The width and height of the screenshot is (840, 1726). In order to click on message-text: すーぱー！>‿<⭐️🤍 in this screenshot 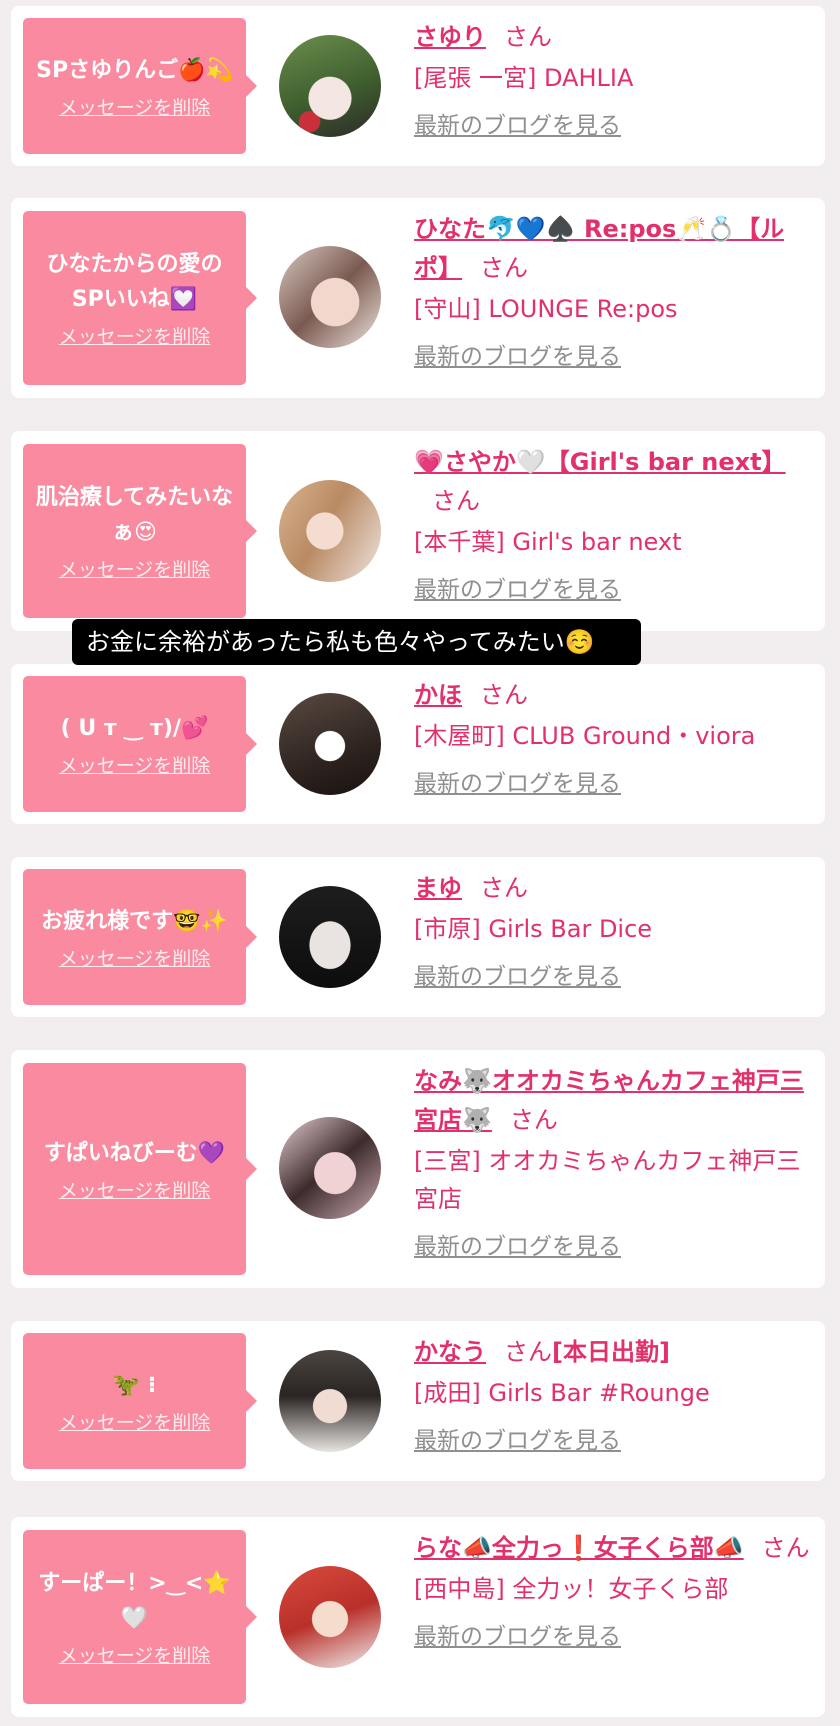, I will do `click(134, 1601)`.